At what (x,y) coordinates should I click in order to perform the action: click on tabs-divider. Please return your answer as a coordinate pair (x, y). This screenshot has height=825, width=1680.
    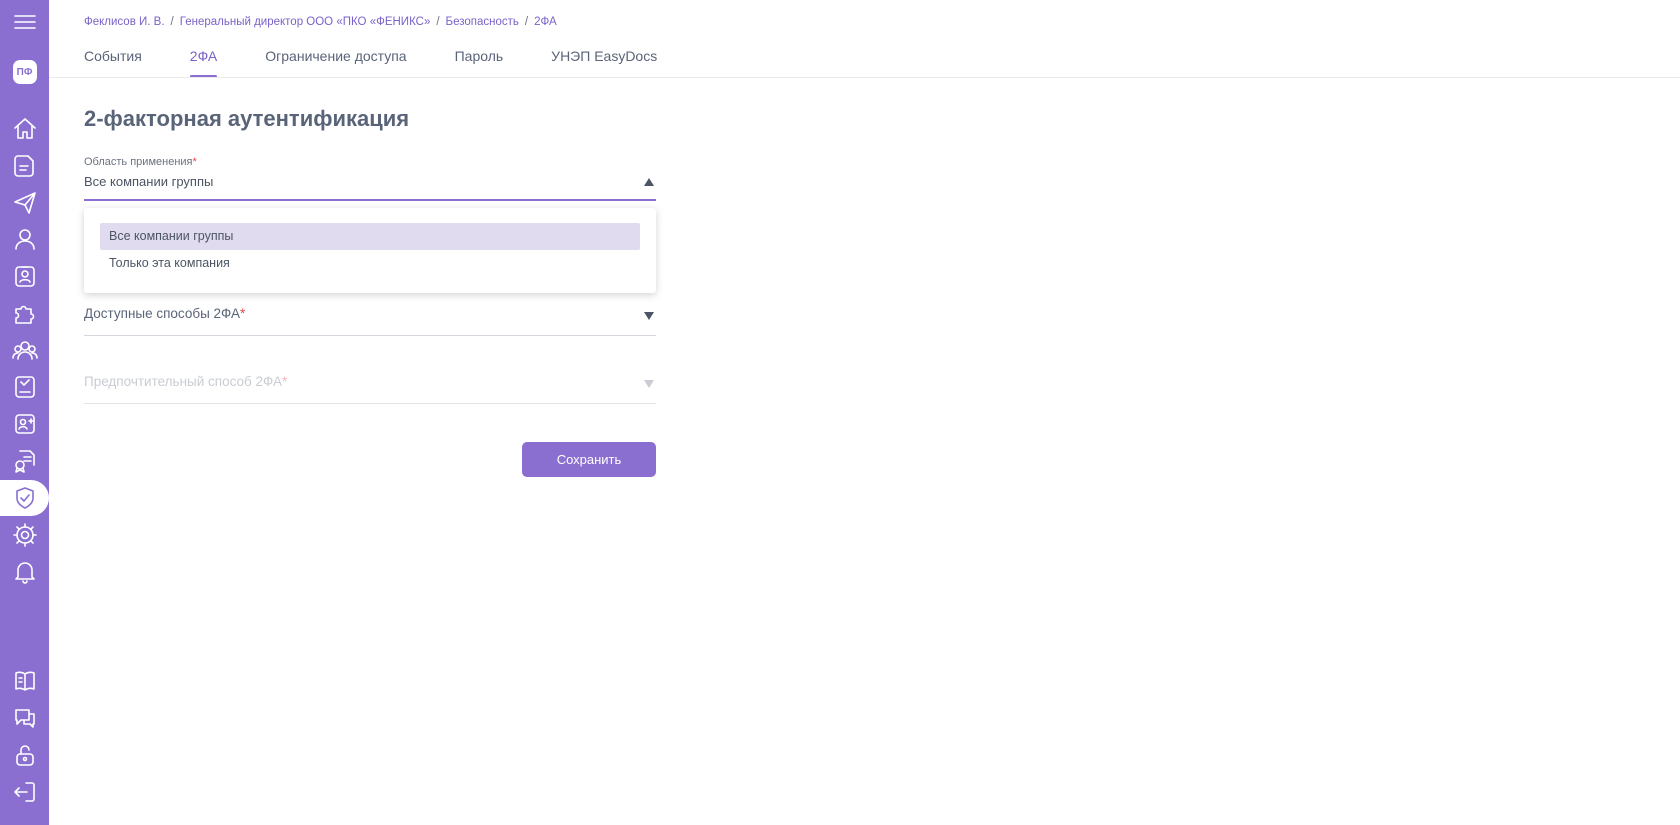
    Looking at the image, I should click on (864, 77).